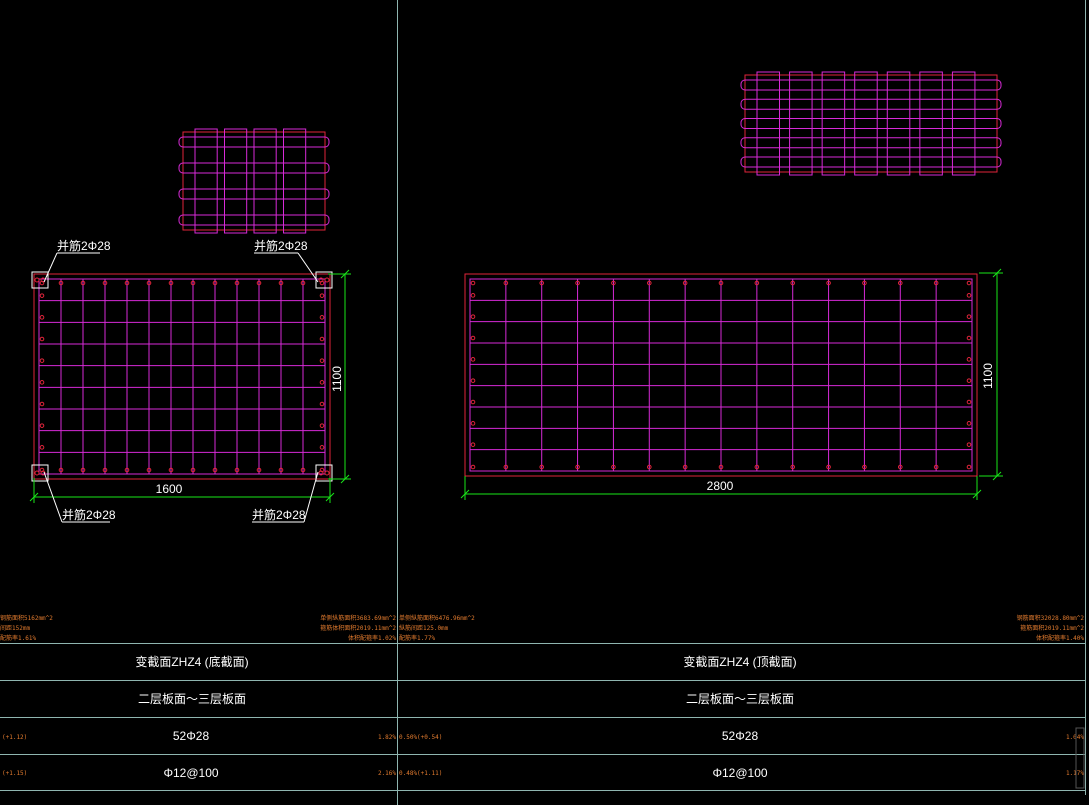 The image size is (1089, 805). What do you see at coordinates (740, 736) in the screenshot?
I see `right-longitudinal-rebar: 52Φ28` at bounding box center [740, 736].